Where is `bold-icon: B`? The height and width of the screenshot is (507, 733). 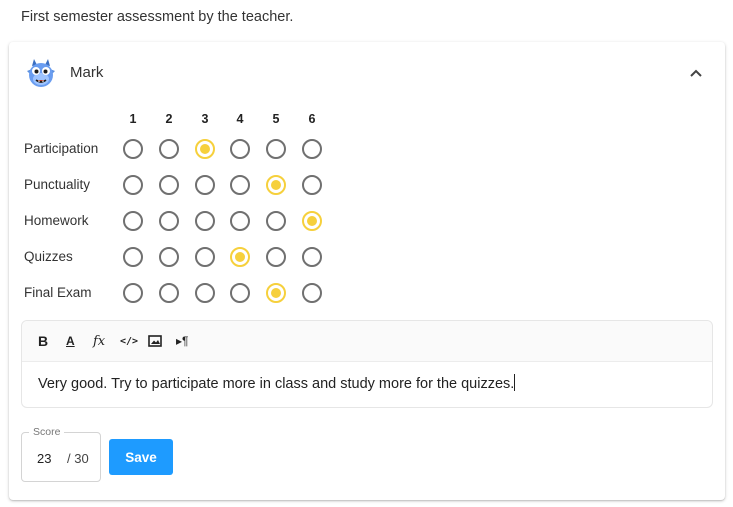 bold-icon: B is located at coordinates (43, 341).